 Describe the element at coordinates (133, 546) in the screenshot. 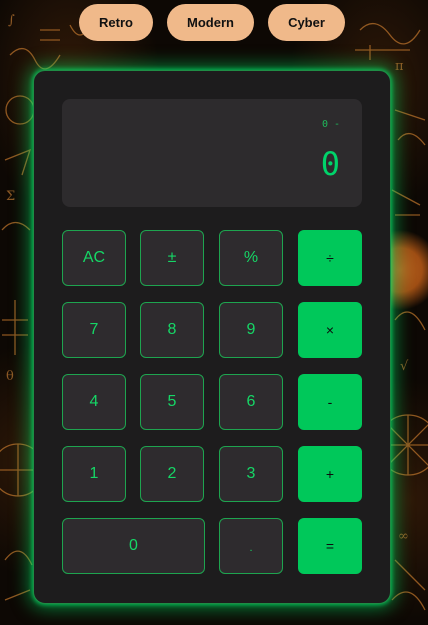

I see `digit-0-button: 0` at that location.